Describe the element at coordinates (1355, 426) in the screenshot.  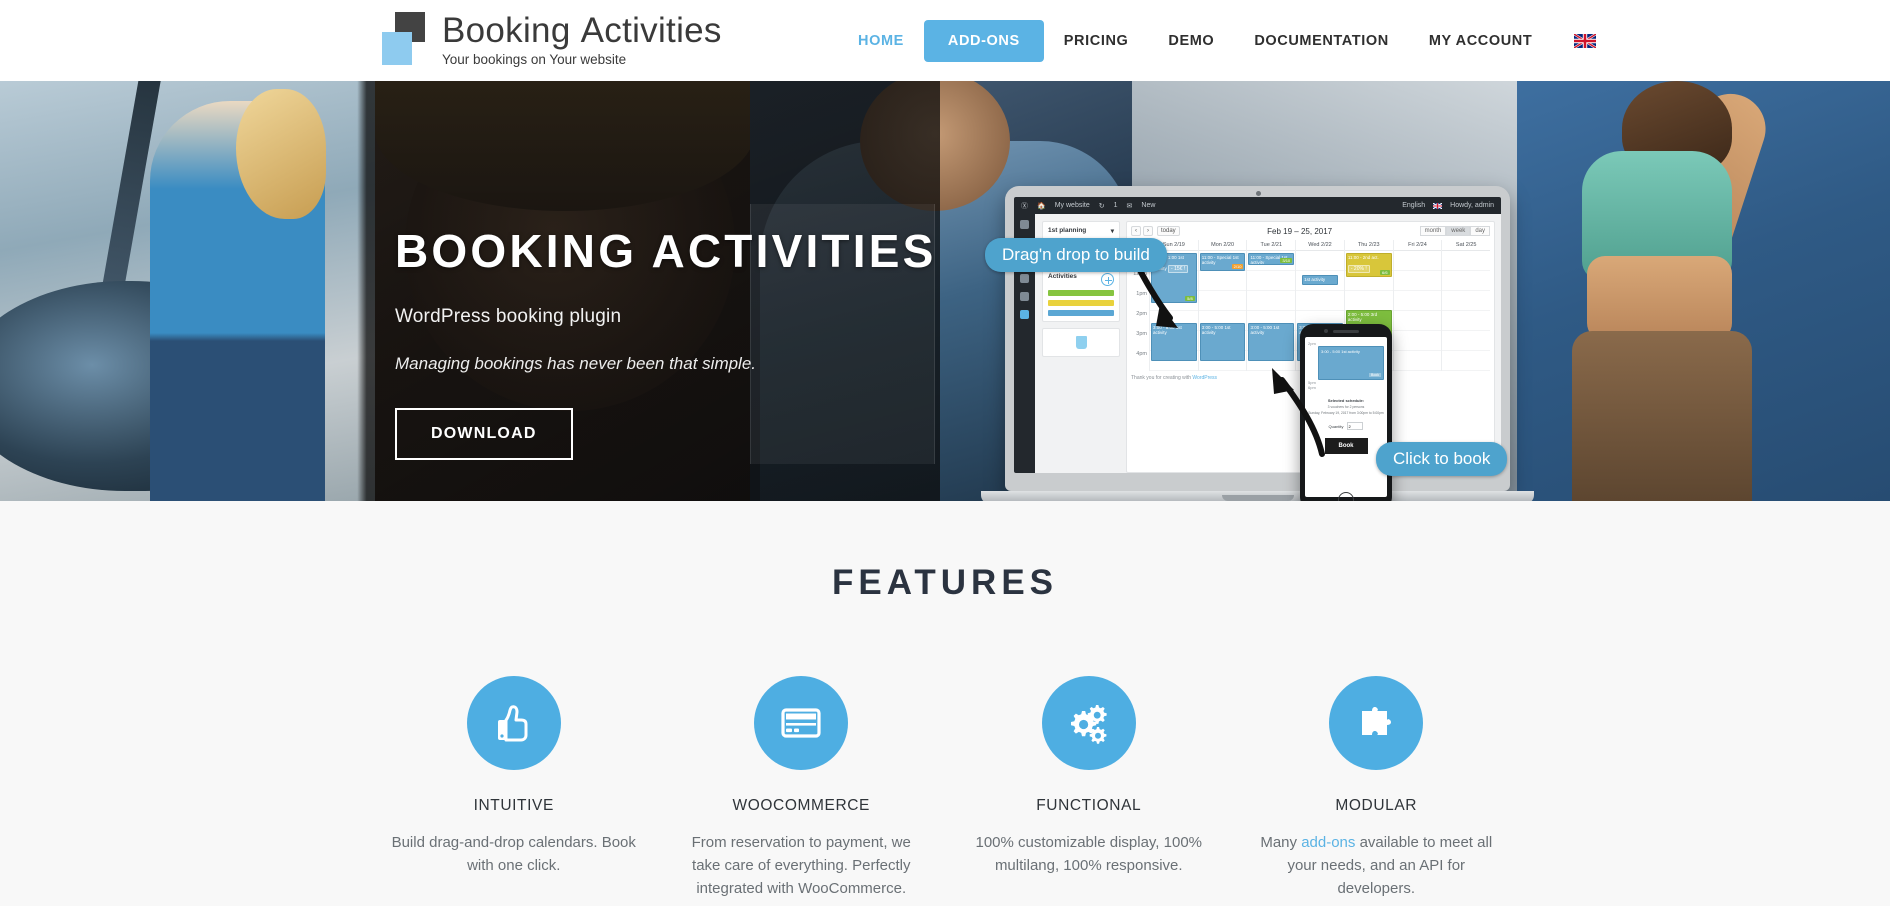
I see `phone-quantity-input` at that location.